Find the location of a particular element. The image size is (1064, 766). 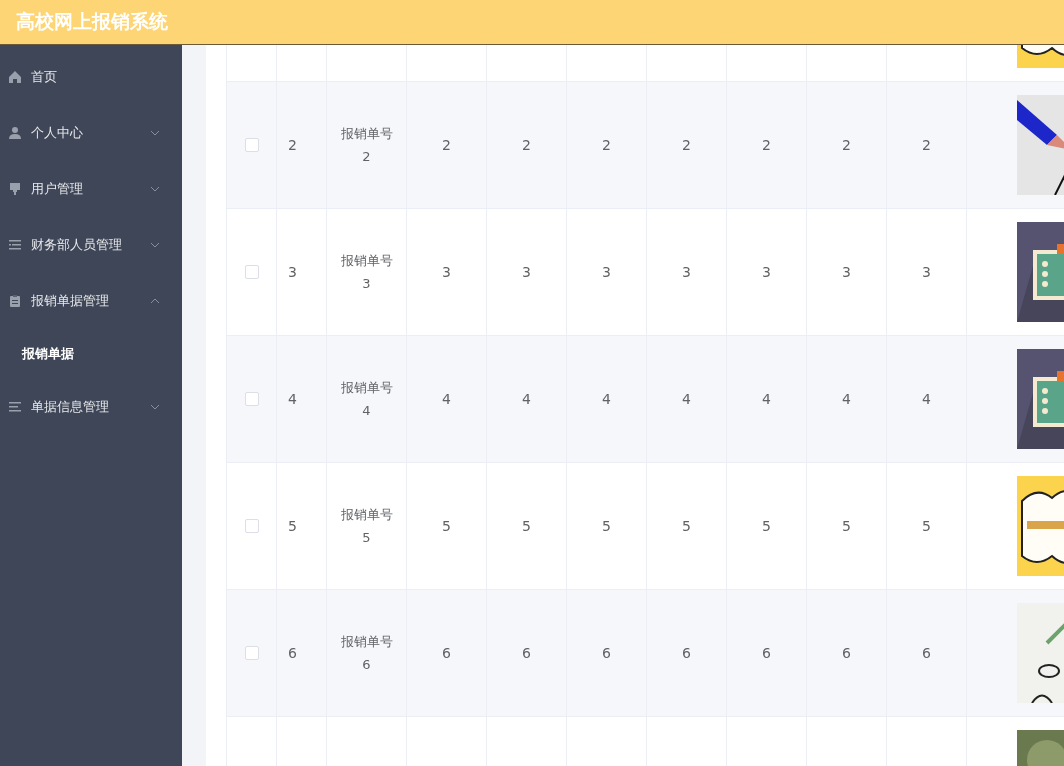

user-icon is located at coordinates (15, 133).